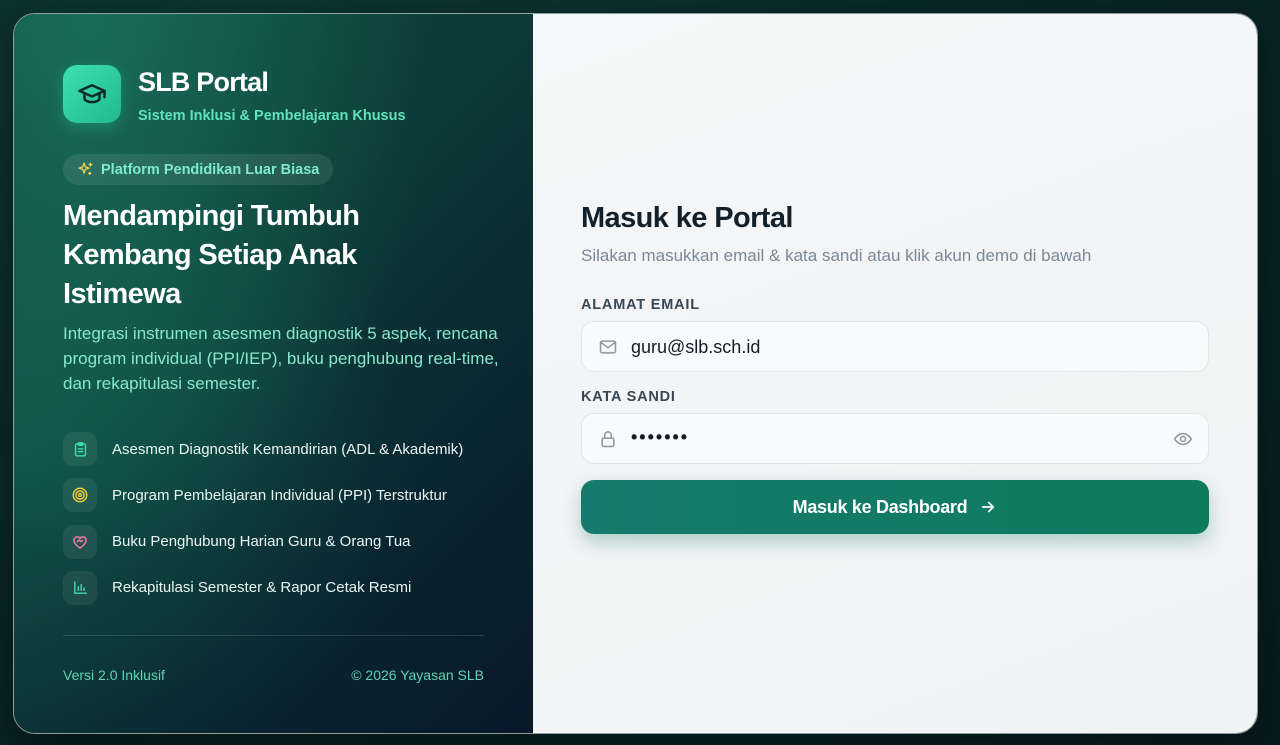 This screenshot has height=745, width=1280. What do you see at coordinates (895, 438) in the screenshot?
I see `password-field: •••••••` at bounding box center [895, 438].